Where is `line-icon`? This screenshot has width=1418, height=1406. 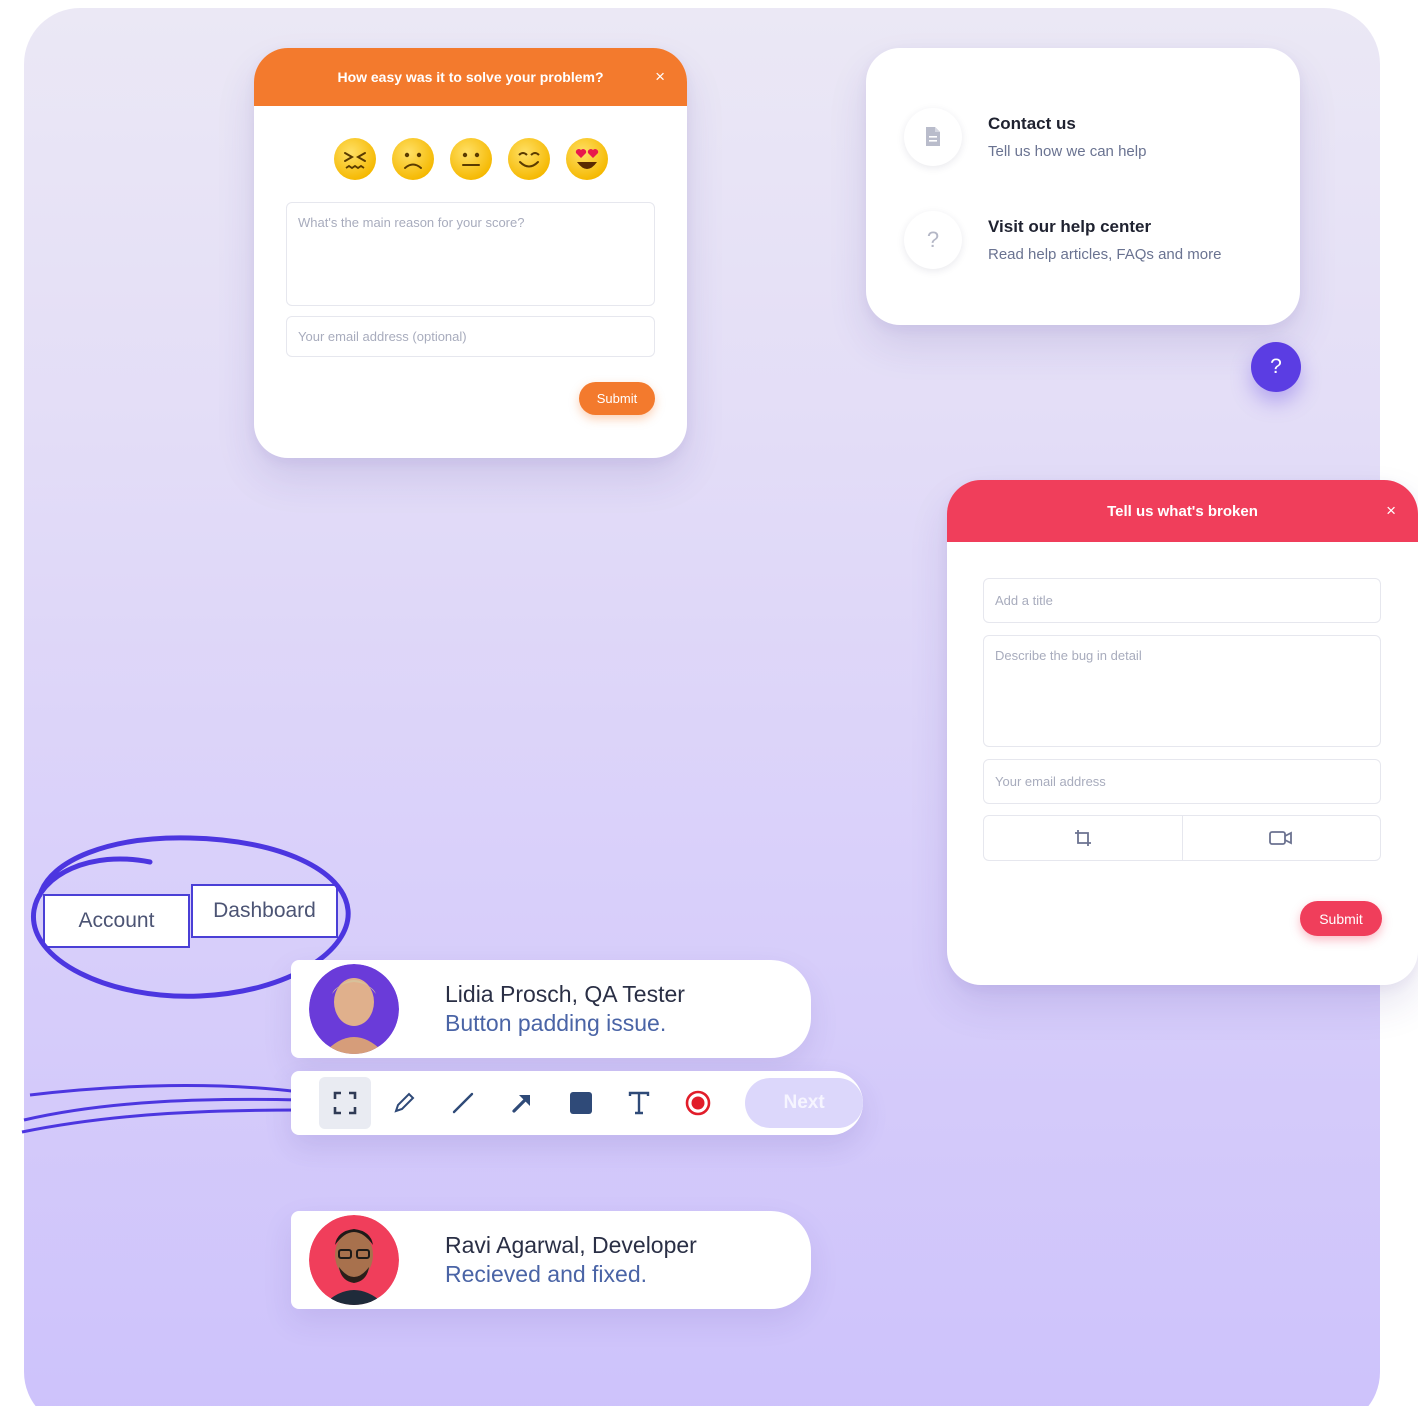 line-icon is located at coordinates (462, 1103).